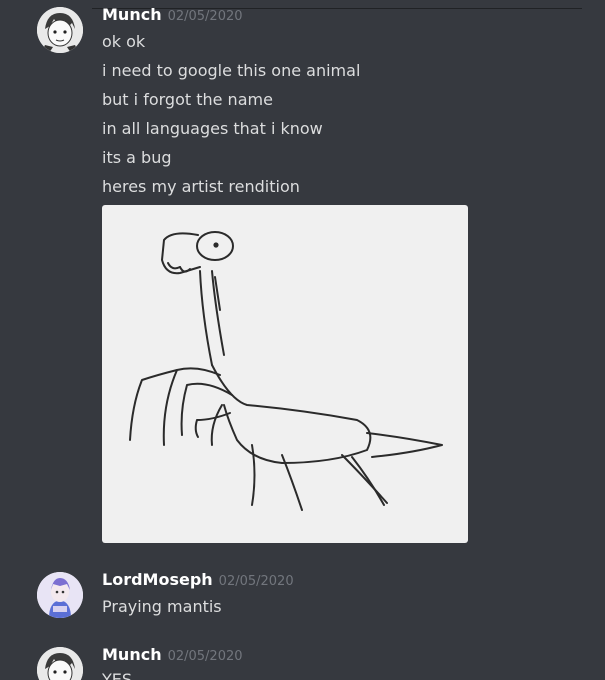 The height and width of the screenshot is (680, 605). I want to click on message-text: in all languages that i know, so click(212, 128).